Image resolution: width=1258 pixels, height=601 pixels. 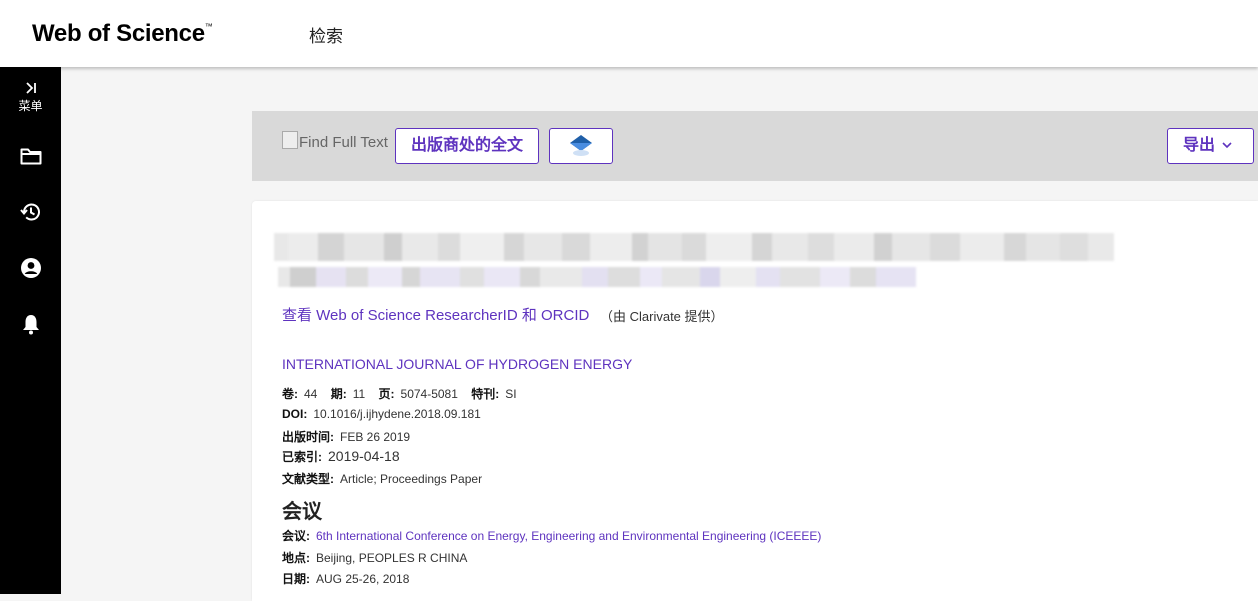 I want to click on conference-heading: 会议, so click(x=302, y=512).